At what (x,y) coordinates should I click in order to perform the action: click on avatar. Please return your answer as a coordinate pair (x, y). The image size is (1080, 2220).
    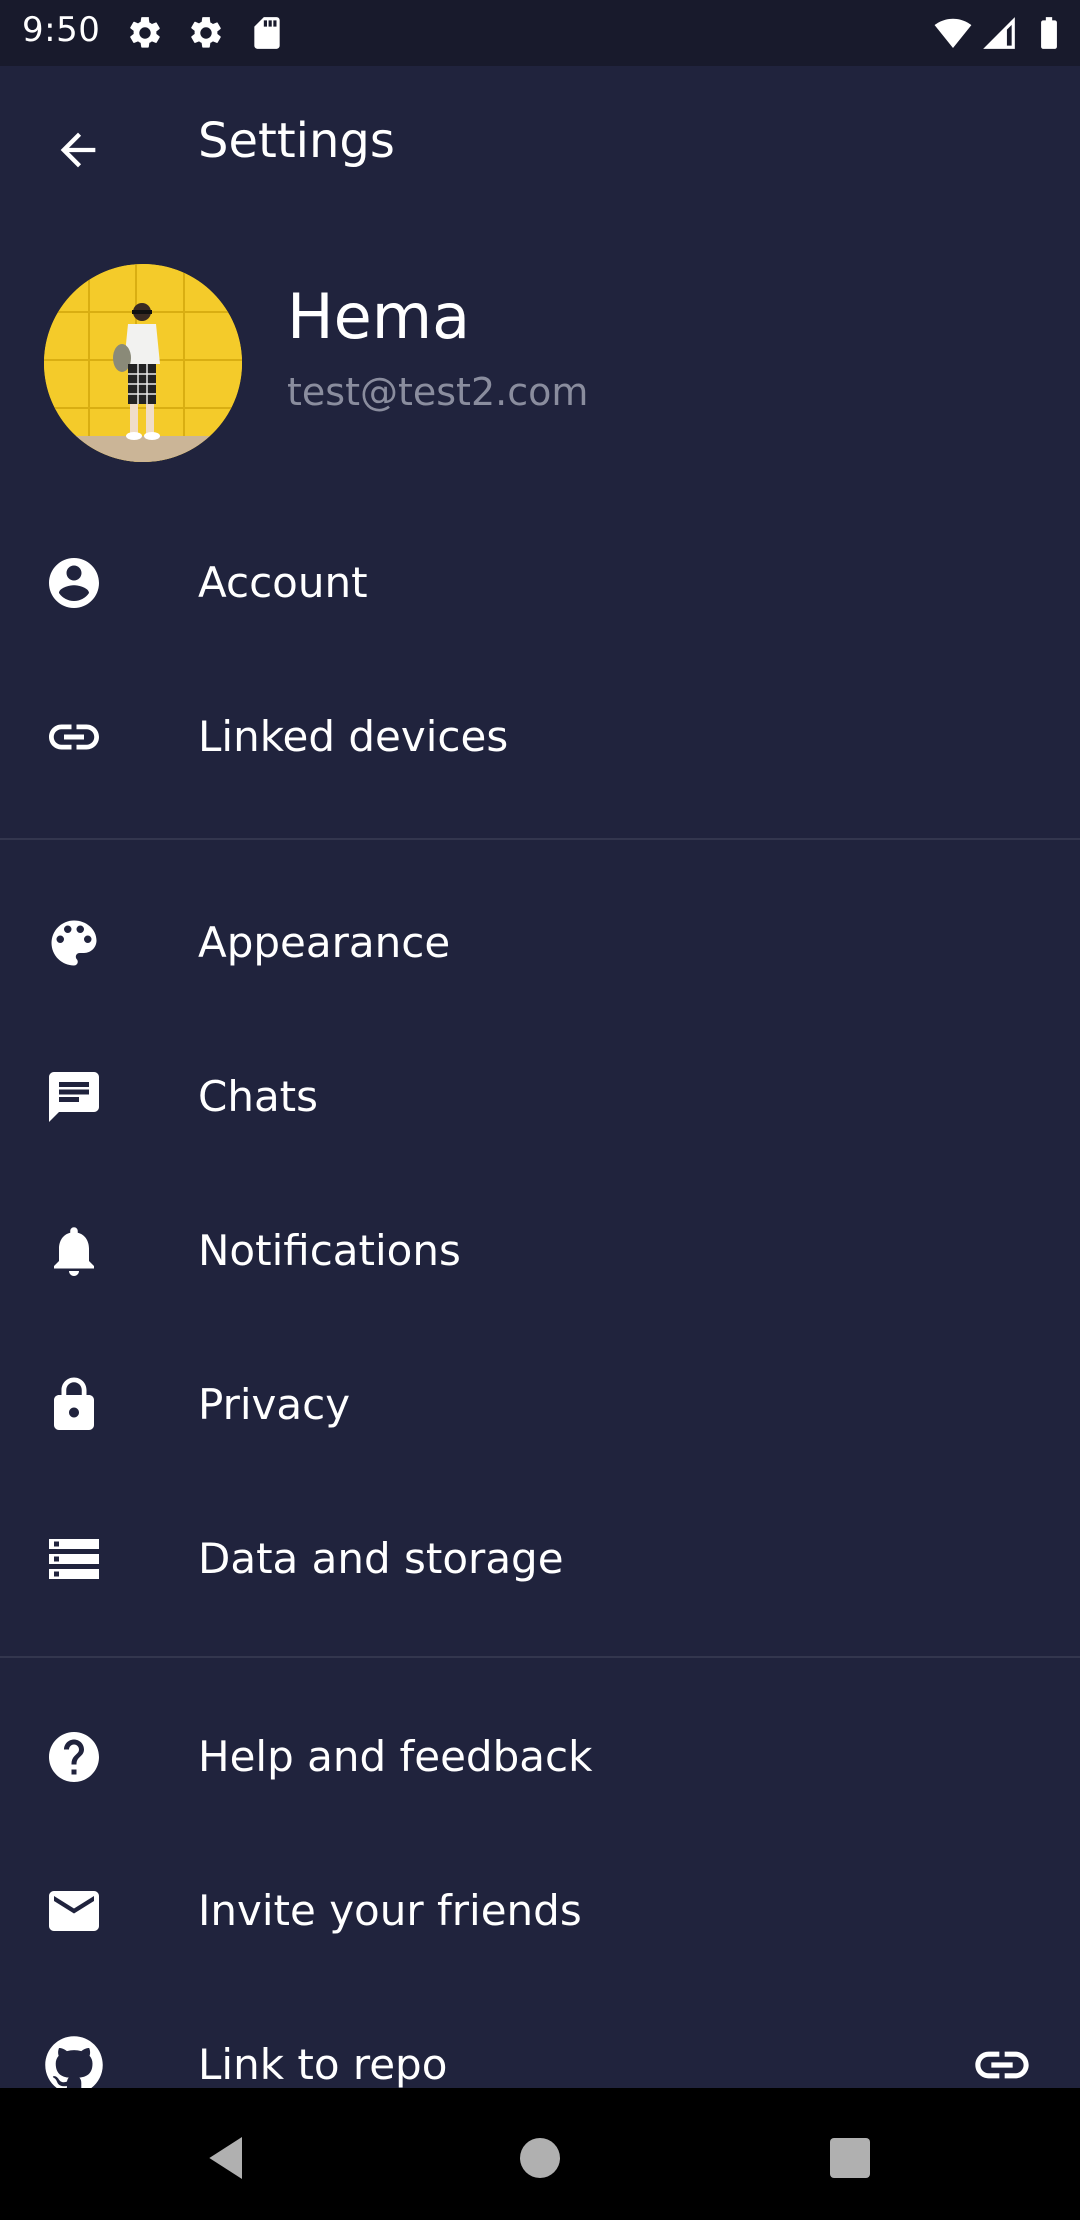
    Looking at the image, I should click on (143, 363).